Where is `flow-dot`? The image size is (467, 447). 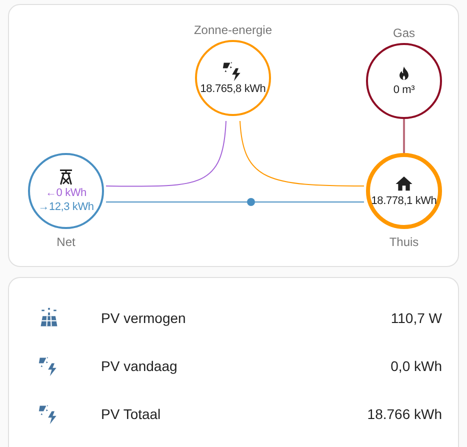
flow-dot is located at coordinates (251, 202).